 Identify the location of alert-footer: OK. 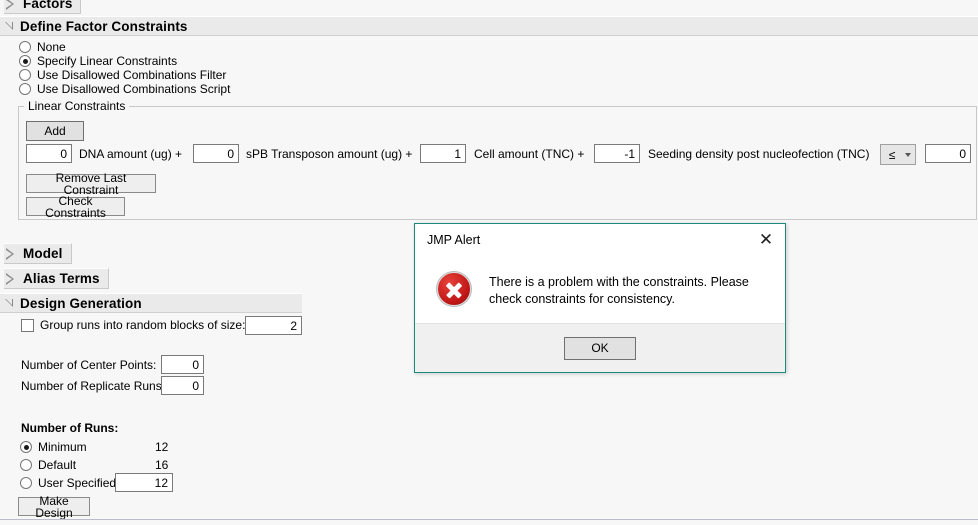
(600, 347).